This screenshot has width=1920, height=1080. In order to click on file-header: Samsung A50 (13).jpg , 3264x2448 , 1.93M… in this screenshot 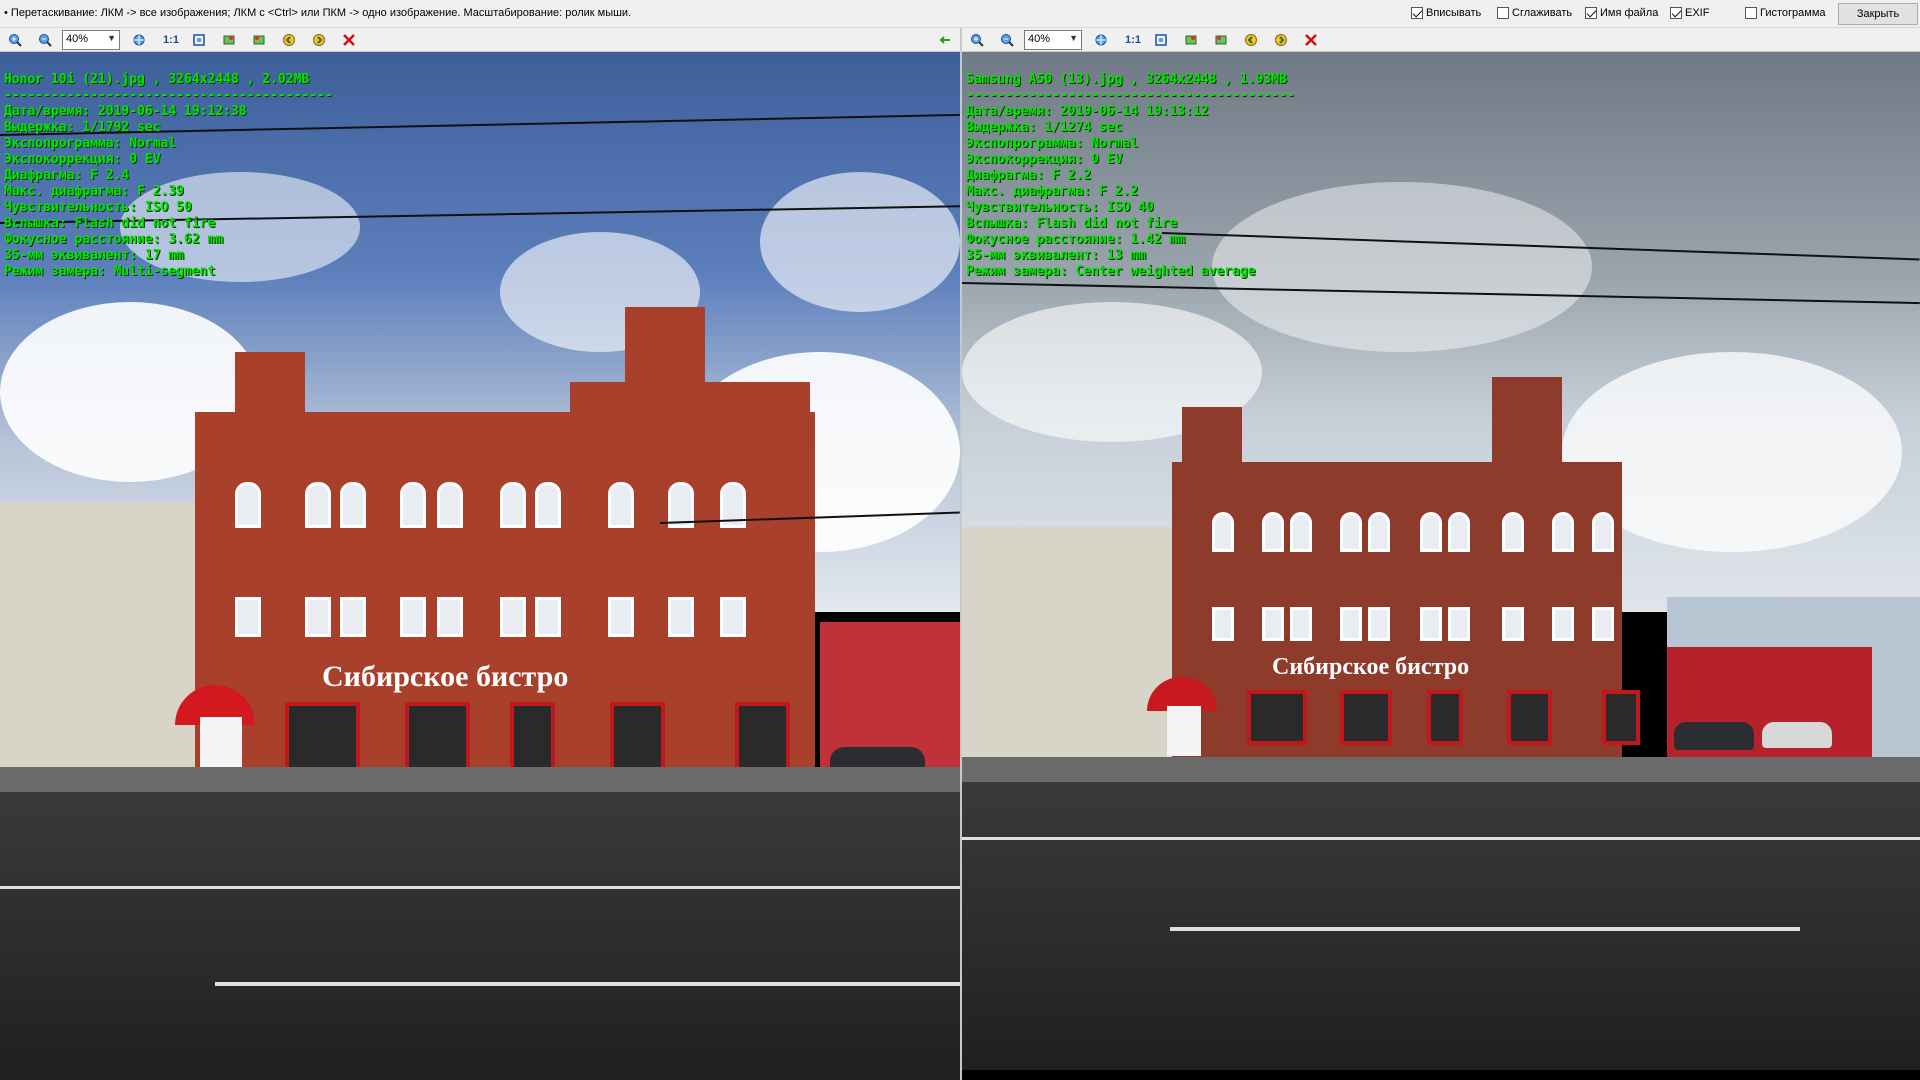, I will do `click(1126, 79)`.